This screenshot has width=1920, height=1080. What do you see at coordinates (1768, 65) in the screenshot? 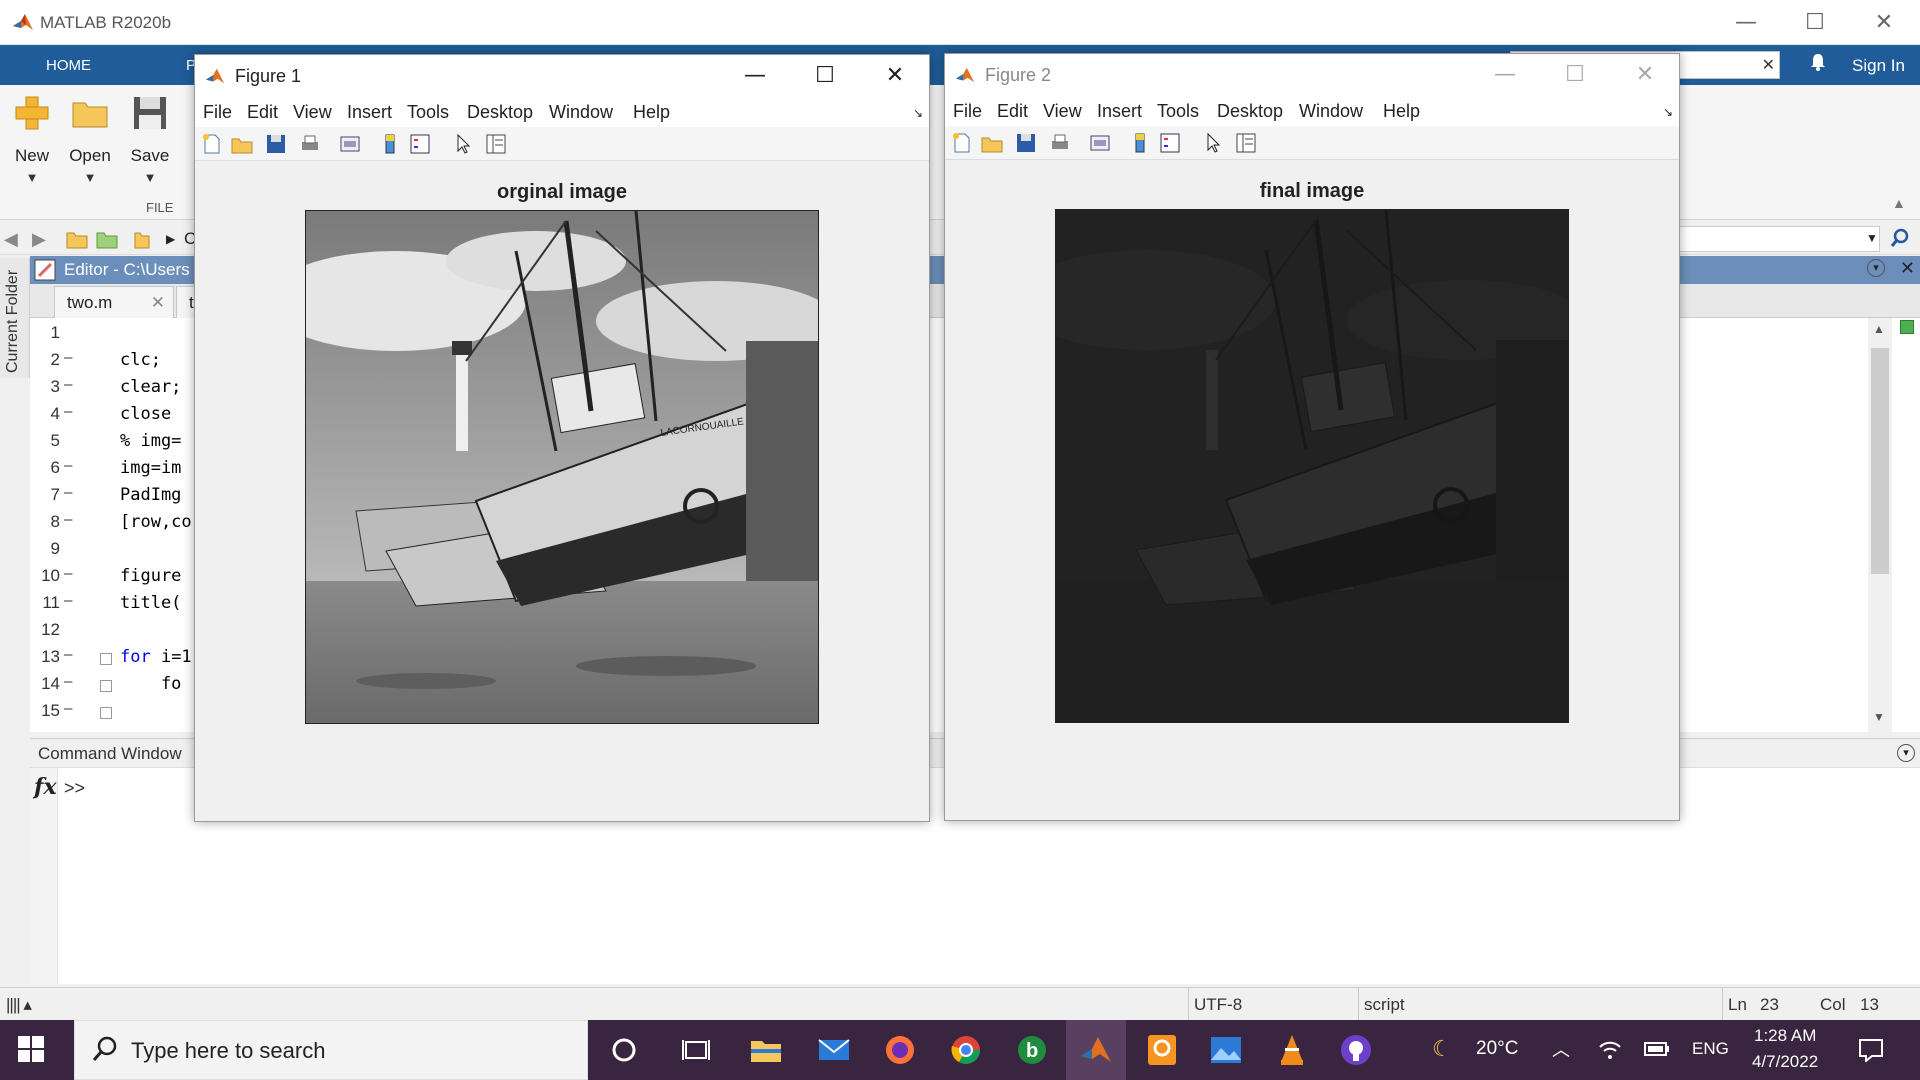
I see `search-clear-button: ✕` at bounding box center [1768, 65].